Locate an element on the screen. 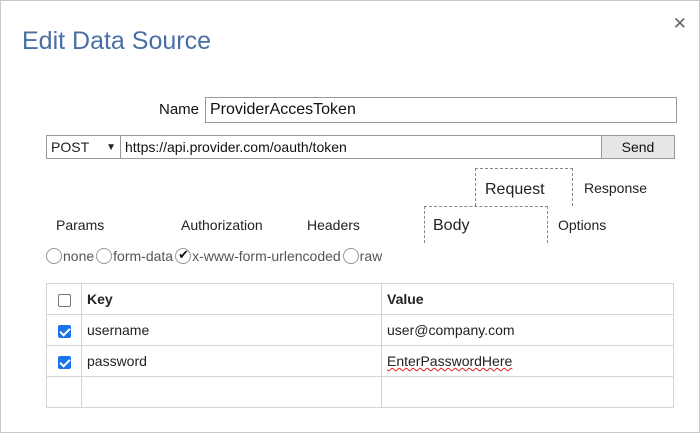  method-value: POST is located at coordinates (70, 147).